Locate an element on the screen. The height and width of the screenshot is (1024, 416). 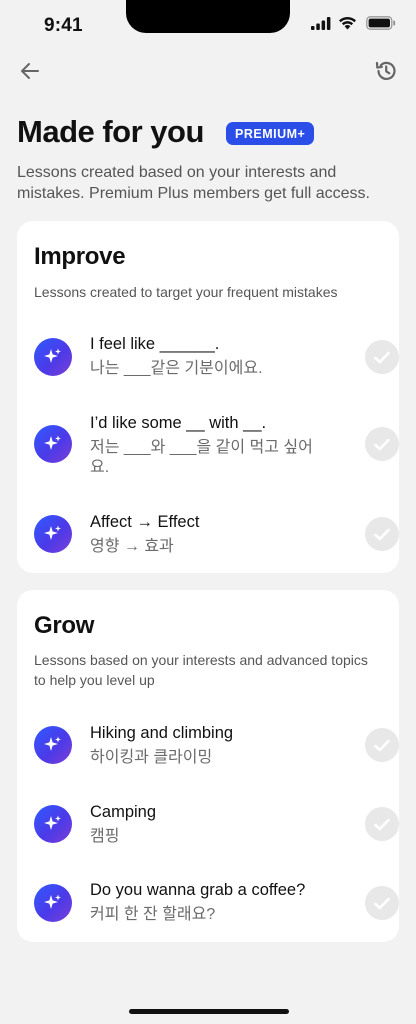
home-indicator is located at coordinates (209, 1011).